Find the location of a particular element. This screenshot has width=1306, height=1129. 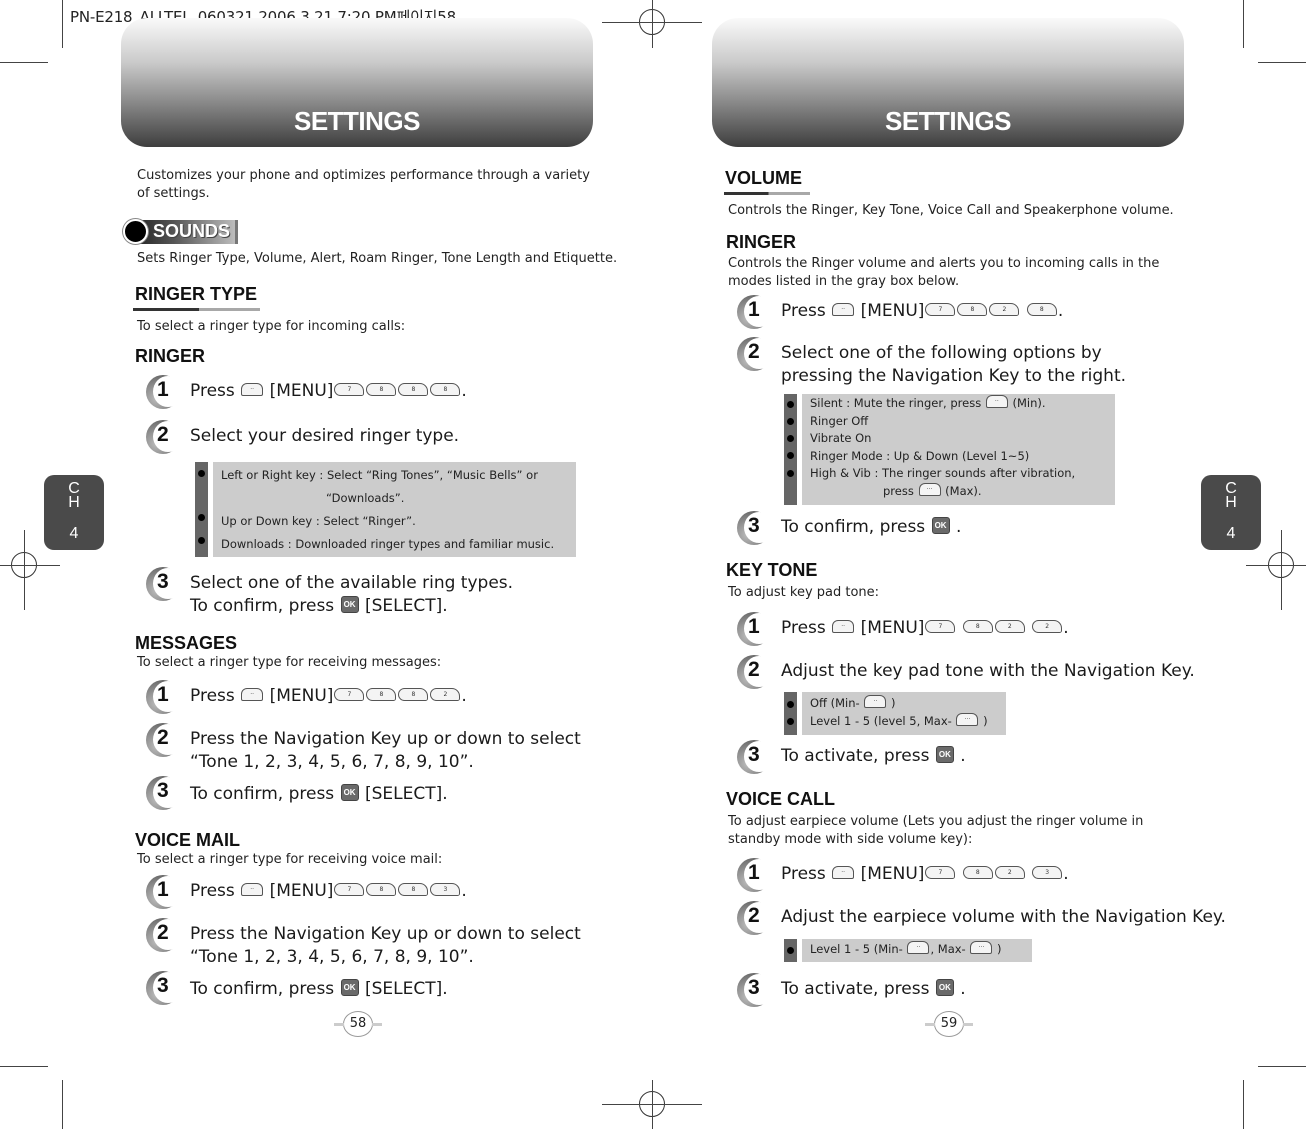

section-tag-label: SOUNDS is located at coordinates (192, 231).